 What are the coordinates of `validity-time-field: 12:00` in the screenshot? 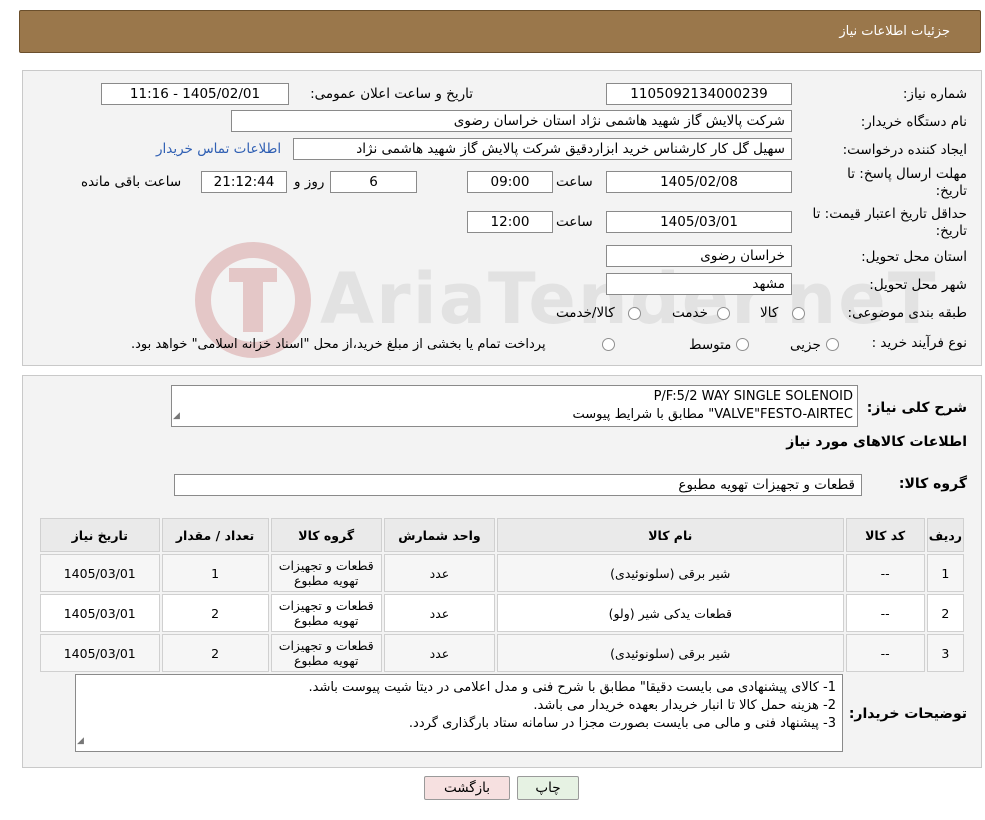 It's located at (510, 222).